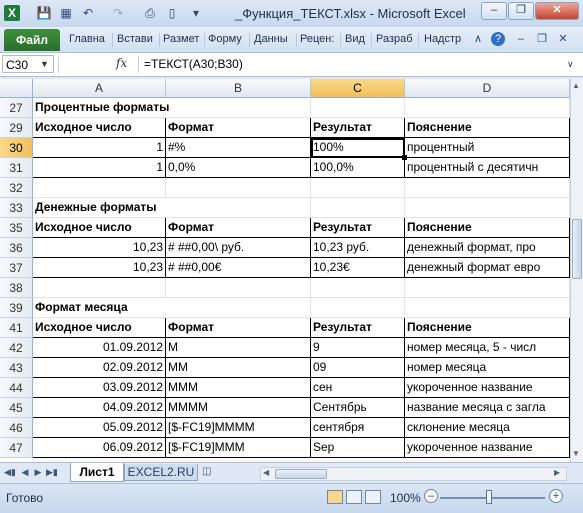 Image resolution: width=583 pixels, height=513 pixels. Describe the element at coordinates (358, 368) in the screenshot. I see `cell: 09` at that location.